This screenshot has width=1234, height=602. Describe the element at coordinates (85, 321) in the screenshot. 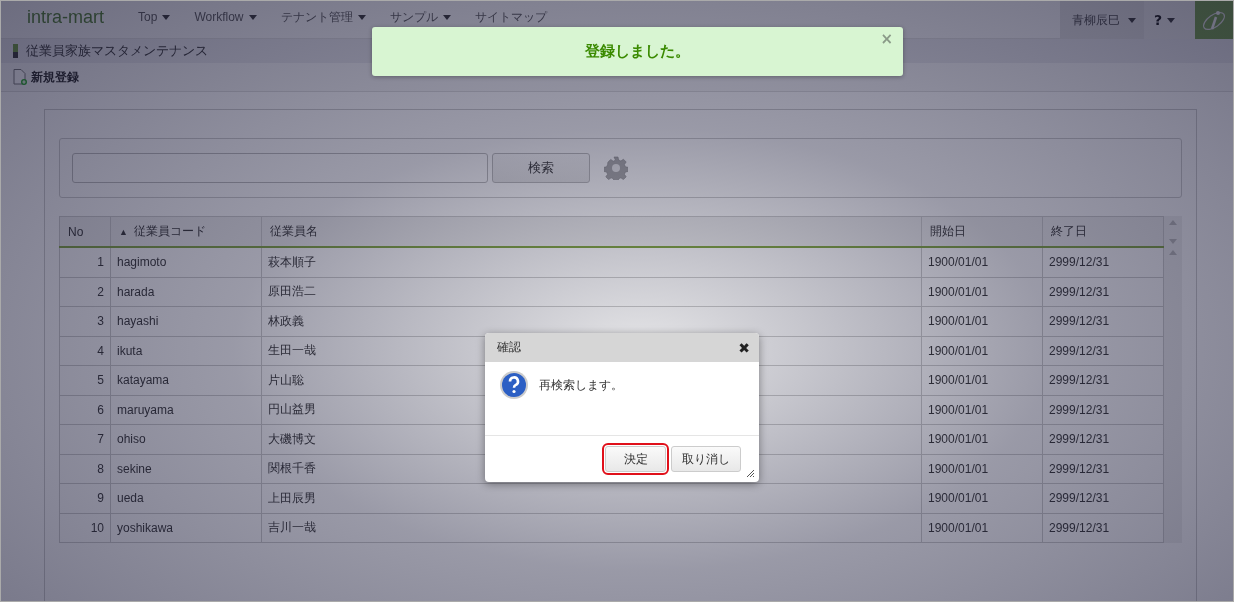

I see `table-cell: 3` at that location.